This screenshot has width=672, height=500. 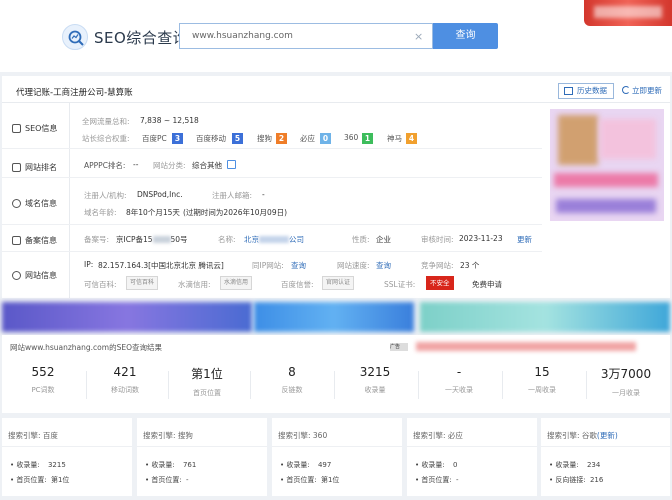 What do you see at coordinates (472, 457) in the screenshot?
I see `engine-card-bing: 搜索引擎: 必应 • 收录量: 0 • 首页位置: -` at bounding box center [472, 457].